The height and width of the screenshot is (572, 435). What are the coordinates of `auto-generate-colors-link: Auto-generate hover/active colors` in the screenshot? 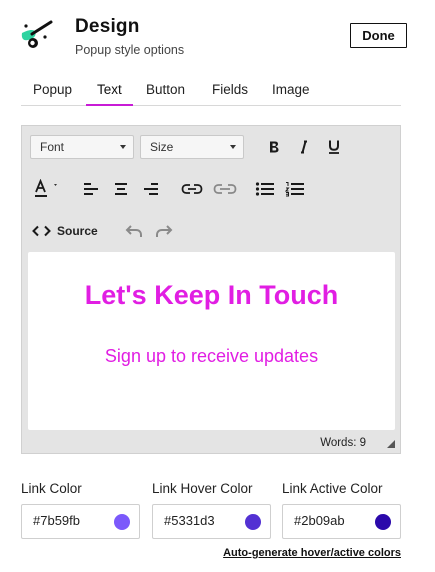 It's located at (312, 553).